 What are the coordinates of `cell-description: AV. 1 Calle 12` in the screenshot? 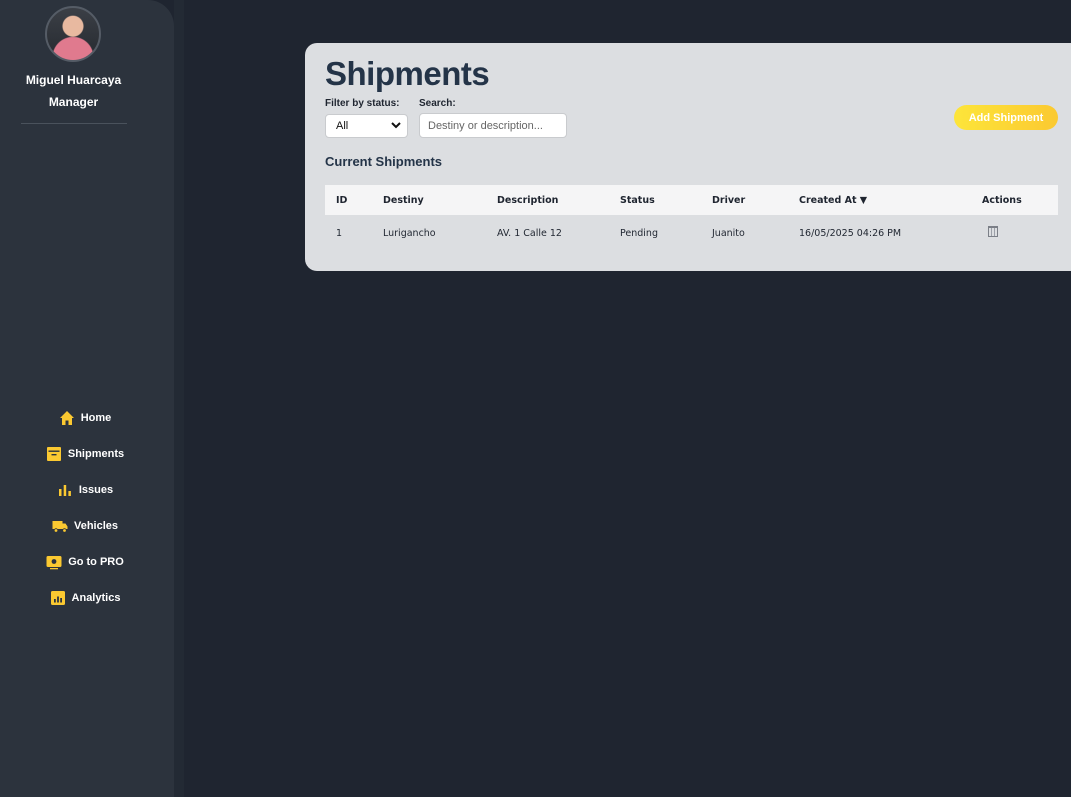 It's located at (529, 233).